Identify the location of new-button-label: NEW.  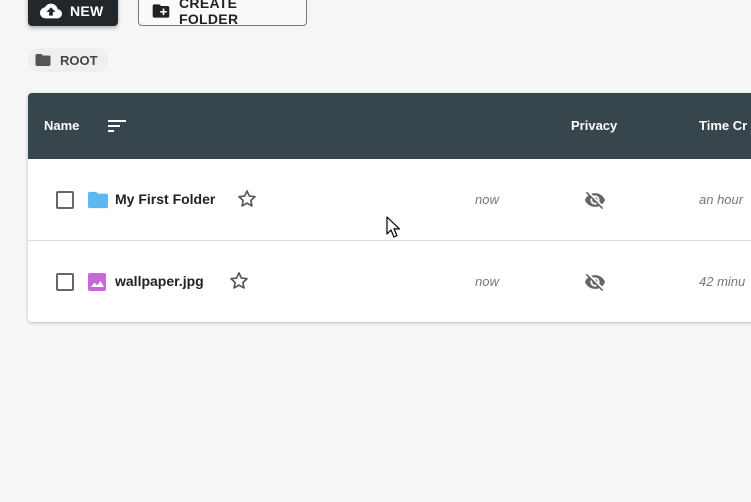
(87, 11).